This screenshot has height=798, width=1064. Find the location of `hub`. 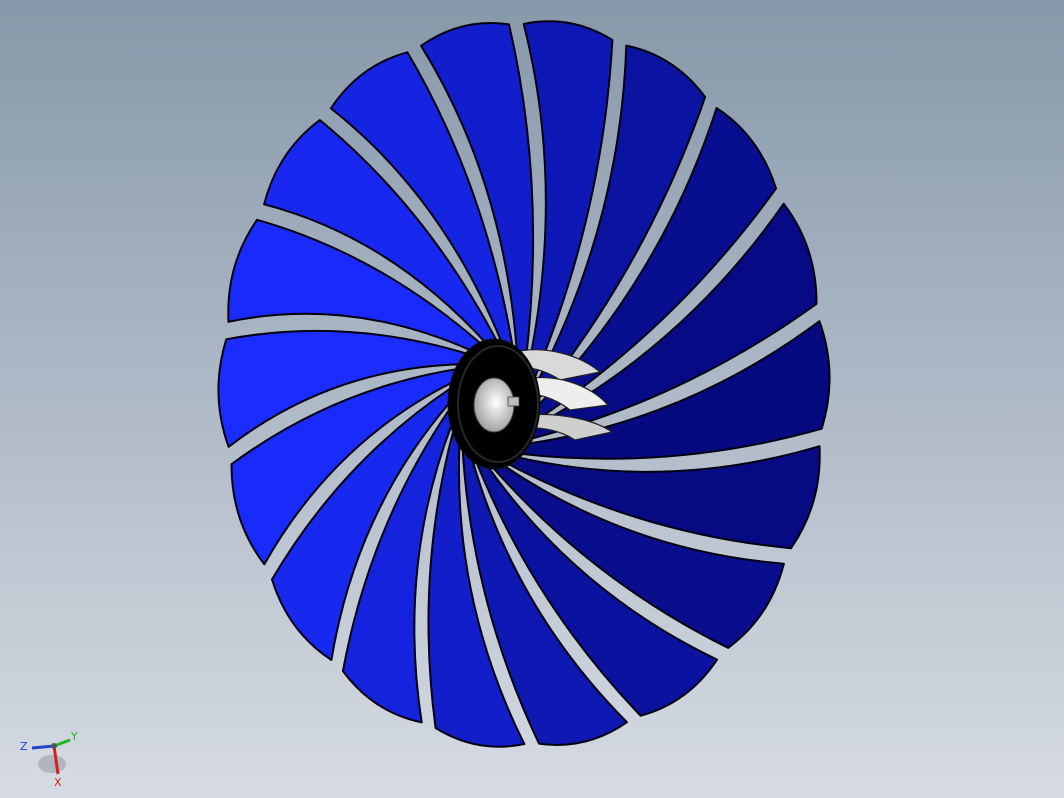

hub is located at coordinates (494, 404).